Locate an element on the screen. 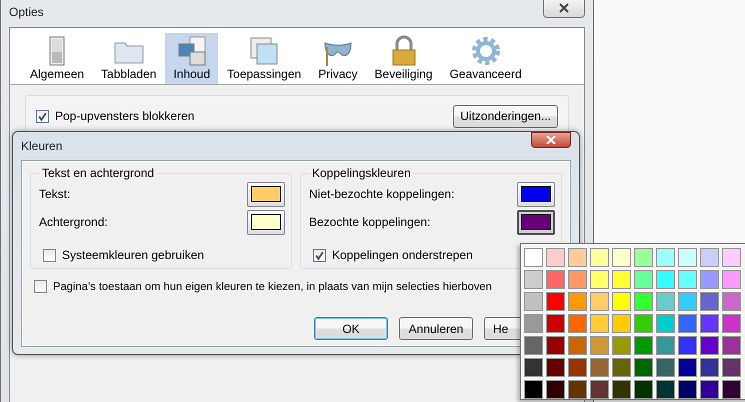  checkbox-label: Systeemkleuren gebruiken is located at coordinates (133, 255).